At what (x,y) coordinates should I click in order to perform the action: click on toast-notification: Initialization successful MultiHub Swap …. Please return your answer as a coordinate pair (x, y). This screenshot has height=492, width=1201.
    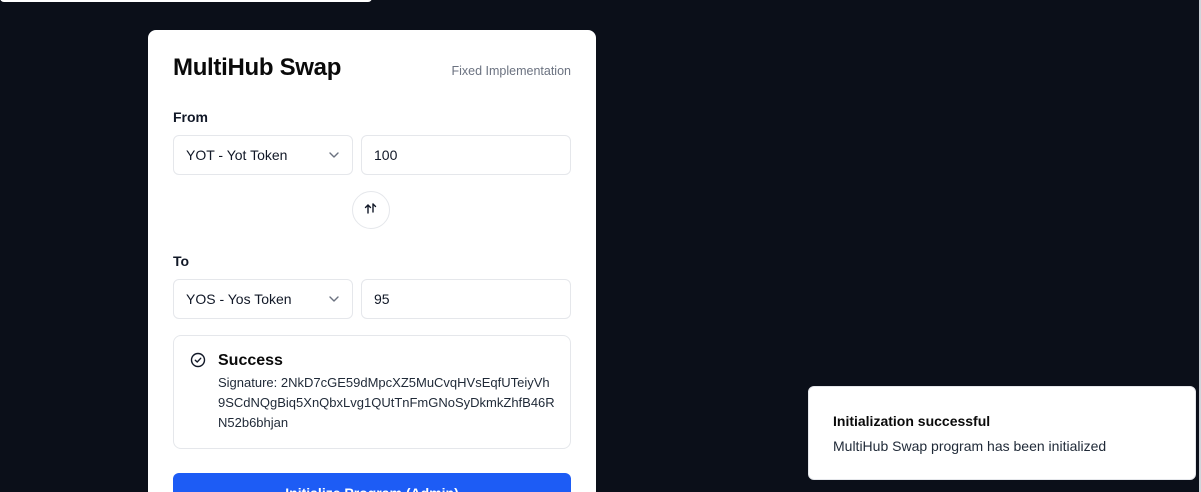
    Looking at the image, I should click on (1002, 433).